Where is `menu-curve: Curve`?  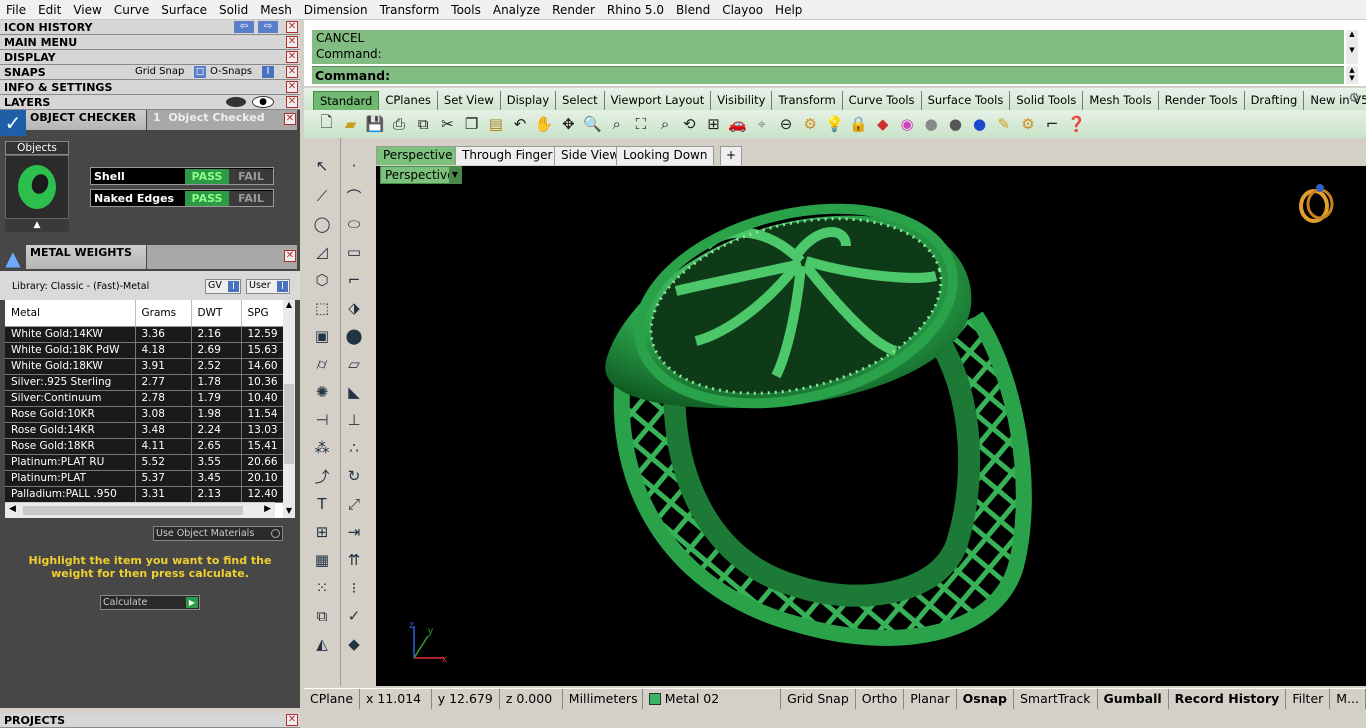 menu-curve: Curve is located at coordinates (131, 10).